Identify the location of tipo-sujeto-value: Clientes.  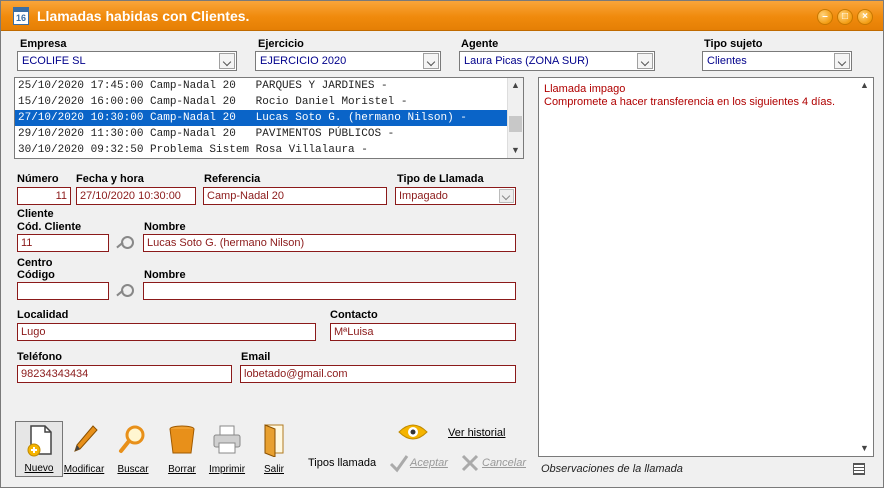
(727, 61).